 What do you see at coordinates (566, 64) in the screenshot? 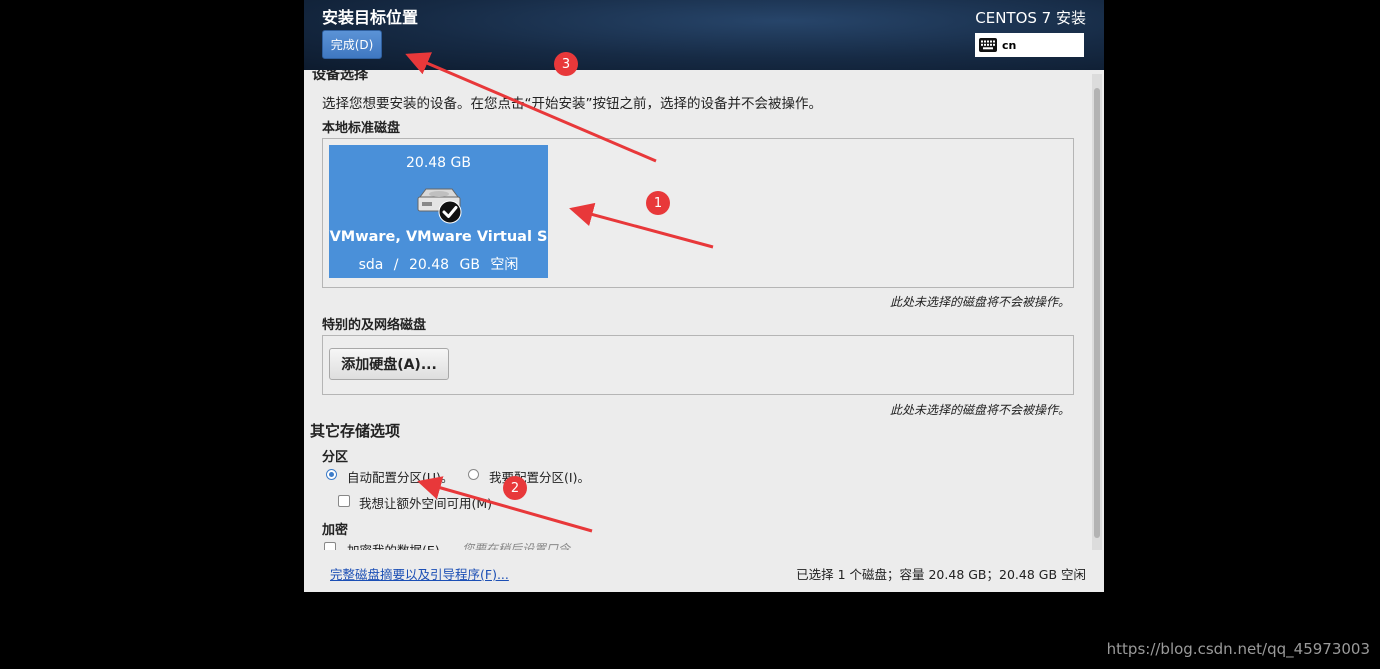
I see `annotation-badge-3: 3` at bounding box center [566, 64].